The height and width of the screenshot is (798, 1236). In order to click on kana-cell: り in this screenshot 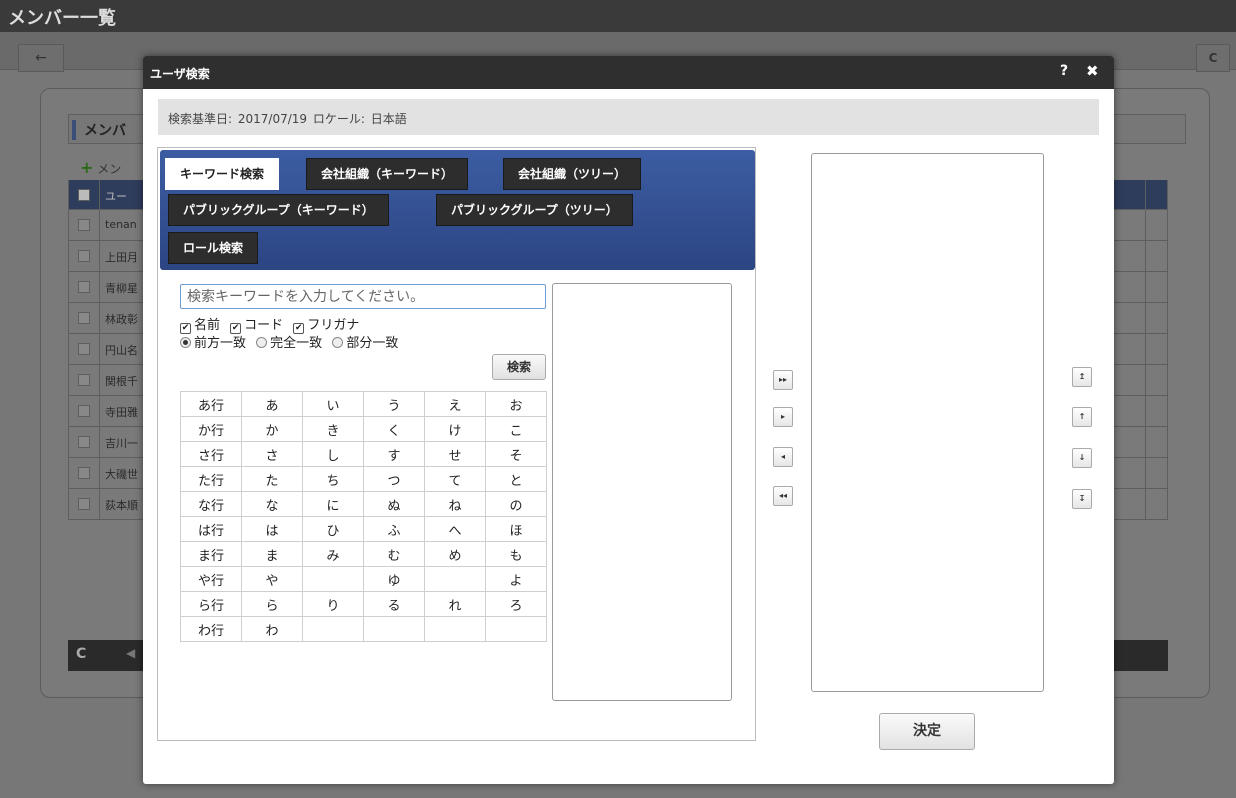, I will do `click(333, 604)`.